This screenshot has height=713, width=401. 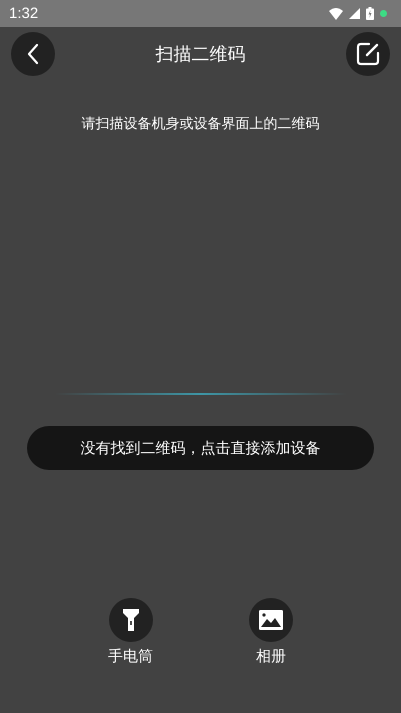 I want to click on edit-icon, so click(x=368, y=54).